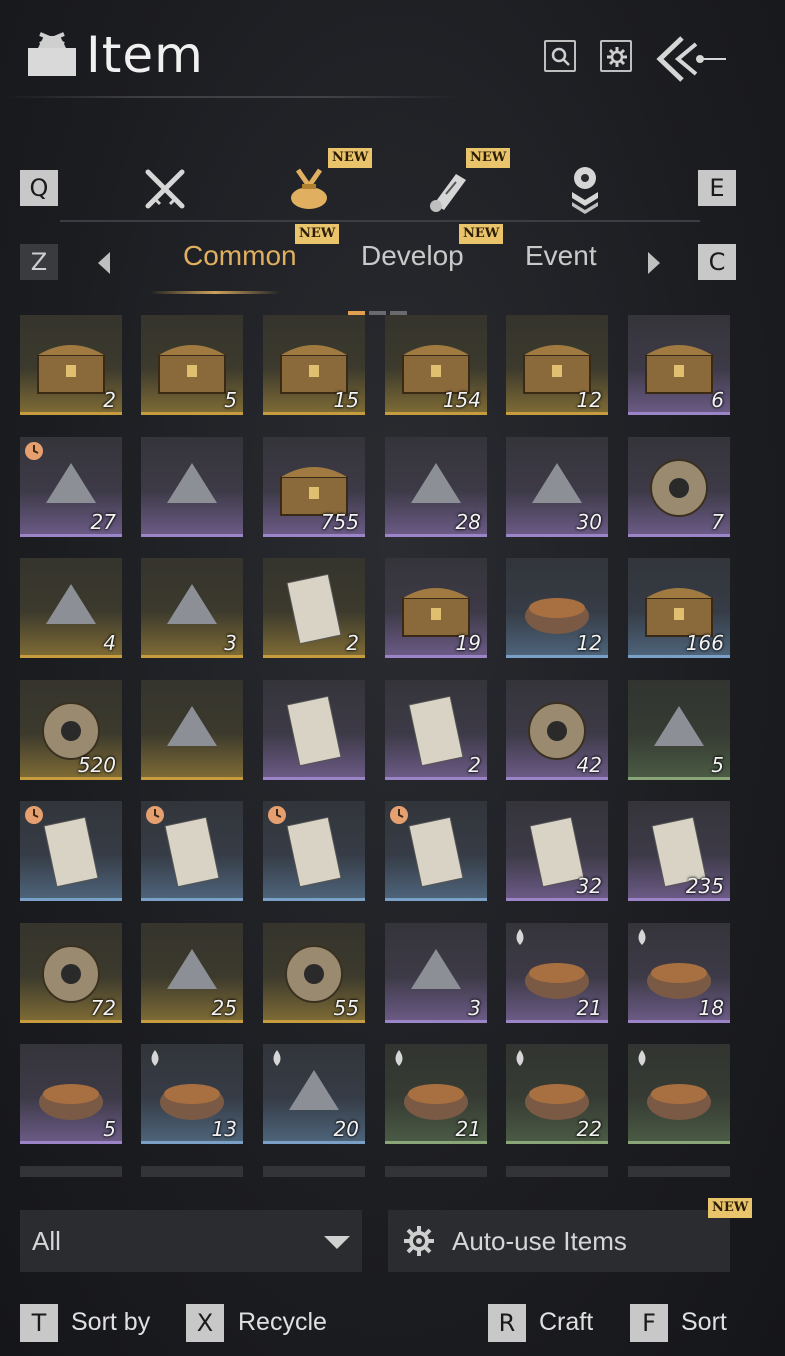  I want to click on item-slot-brush-paper: 3, so click(192, 608).